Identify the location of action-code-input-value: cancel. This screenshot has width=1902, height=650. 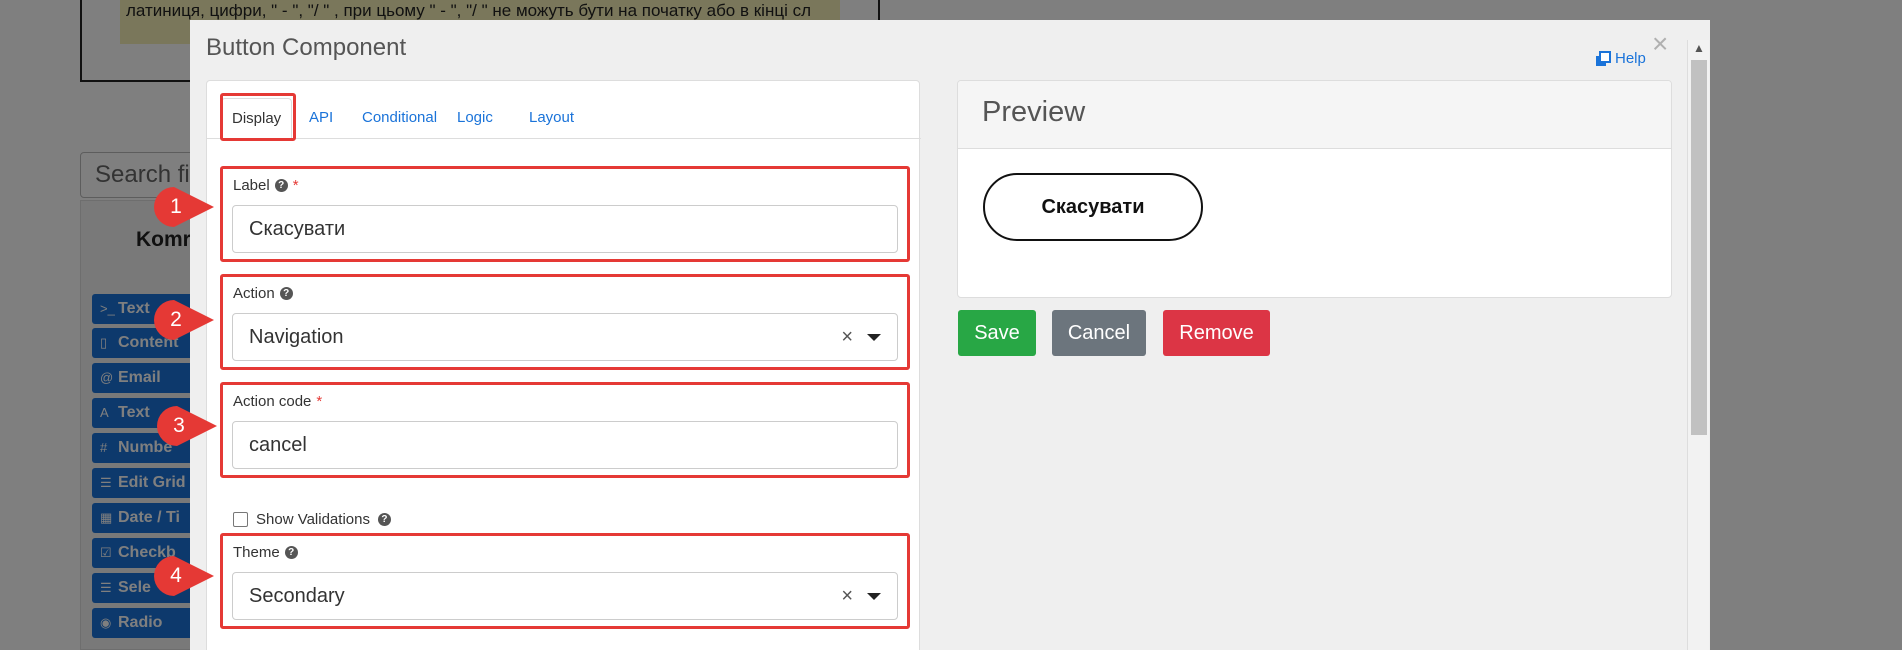
(565, 445).